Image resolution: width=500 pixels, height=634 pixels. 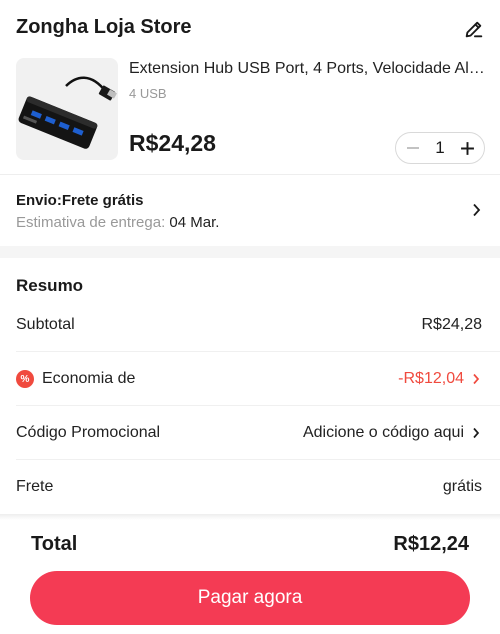 I want to click on store-name: Zongha Loja Store, so click(x=104, y=27).